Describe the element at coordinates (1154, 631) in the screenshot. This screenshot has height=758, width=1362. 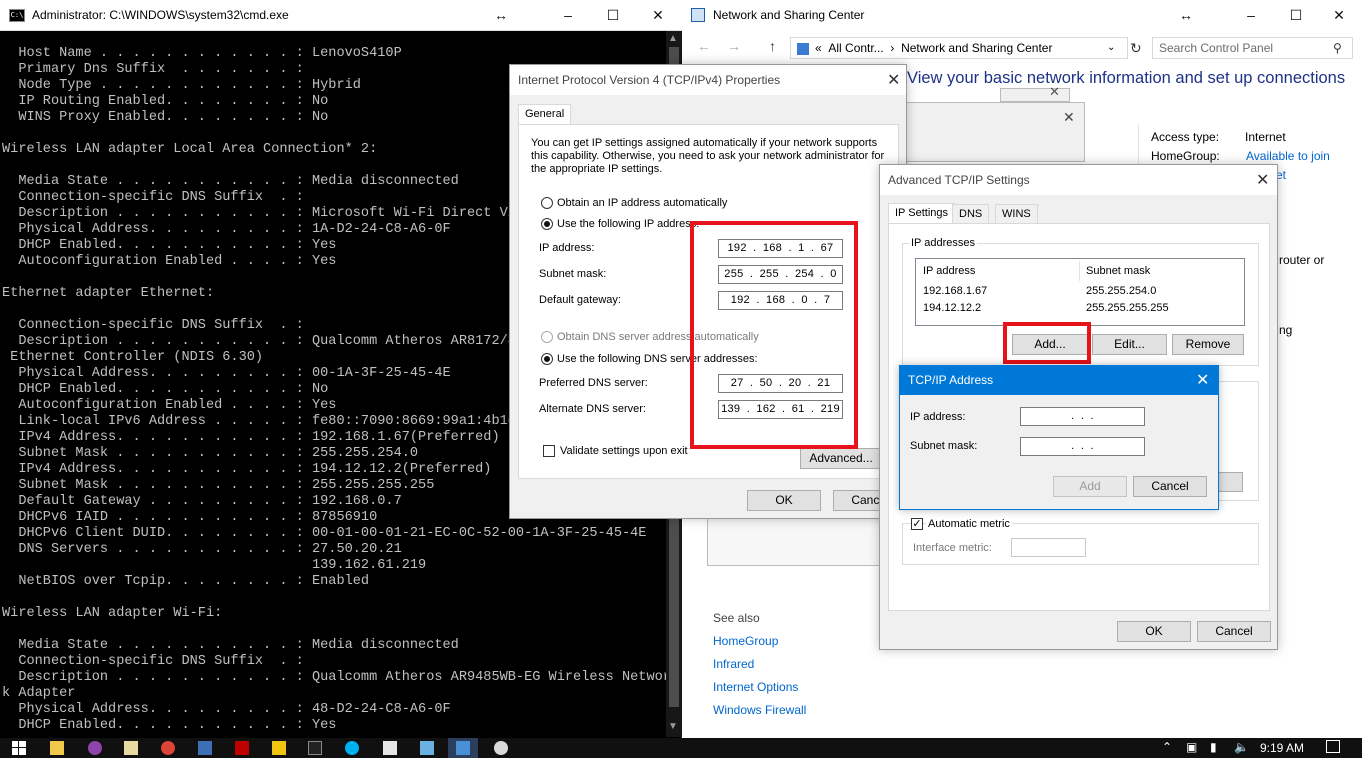
I see `advanced-ok-button: OK` at that location.